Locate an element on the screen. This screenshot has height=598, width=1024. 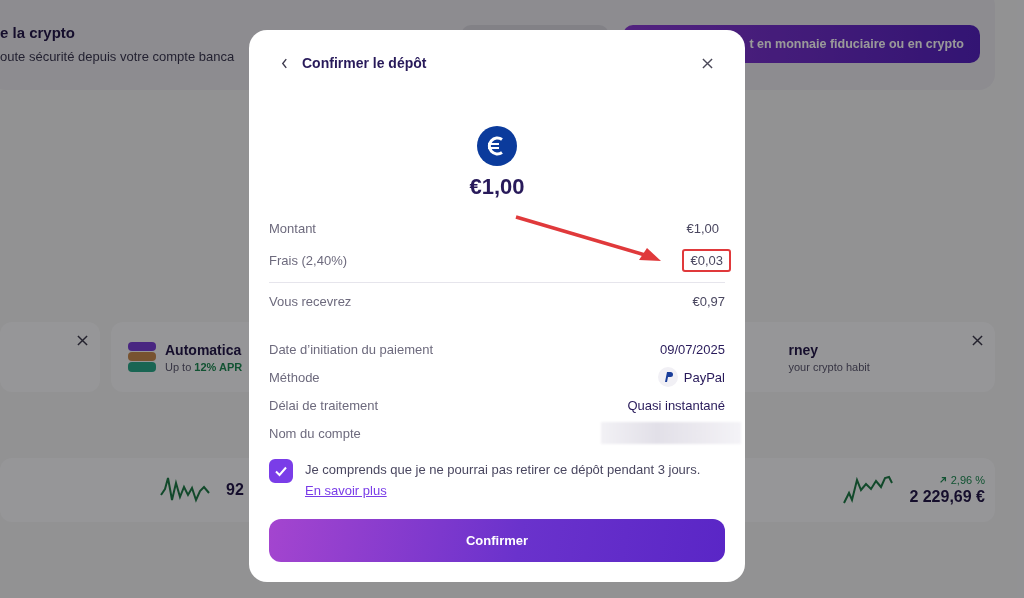
row-value: 09/07/2025 is located at coordinates (691, 349).